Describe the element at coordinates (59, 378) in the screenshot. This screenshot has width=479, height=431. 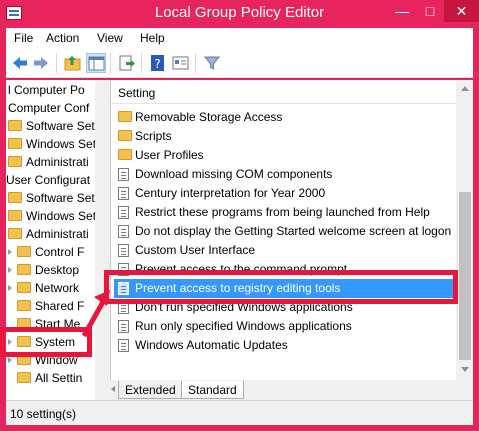
I see `tree-item-label: All Settin` at that location.